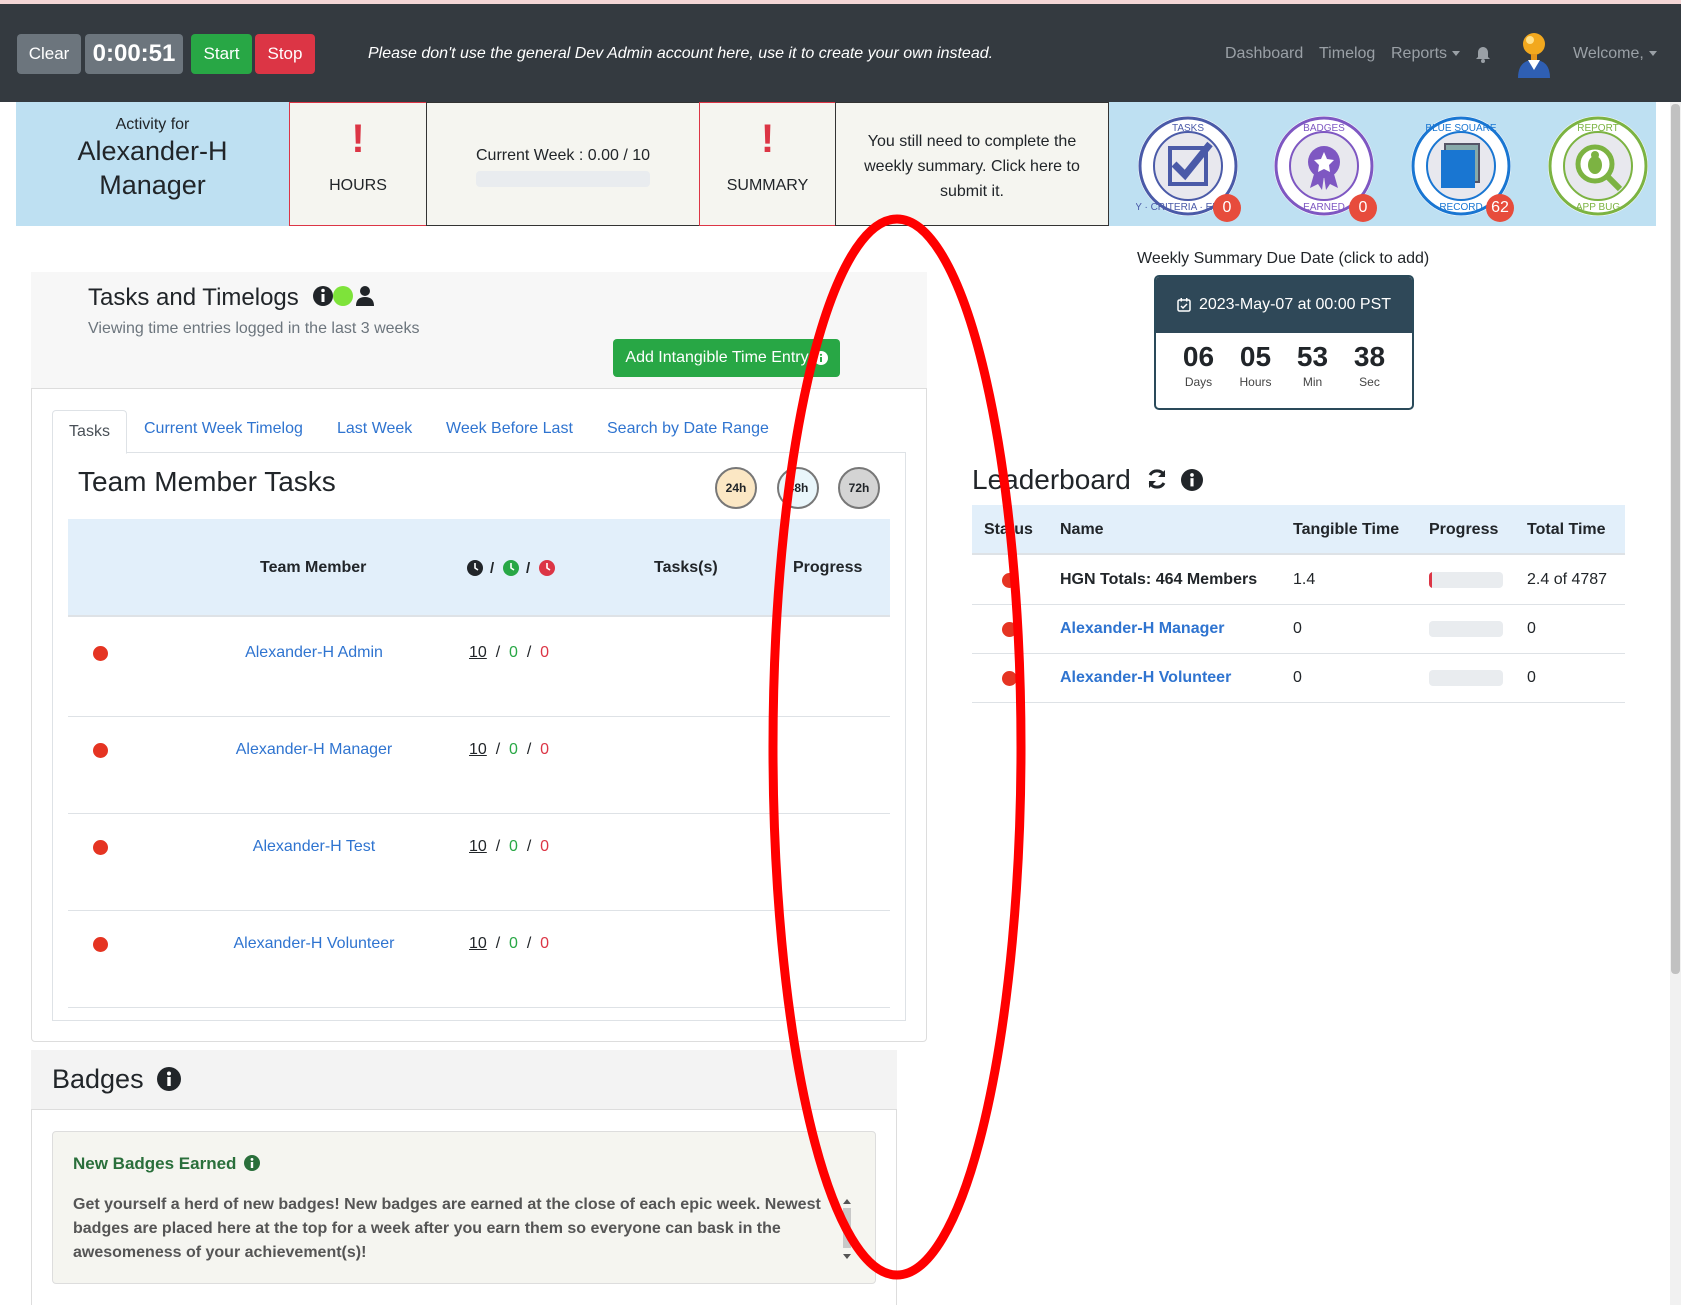 This screenshot has height=1305, width=1681. What do you see at coordinates (1304, 579) in the screenshot?
I see `tangible-time: 1.4` at bounding box center [1304, 579].